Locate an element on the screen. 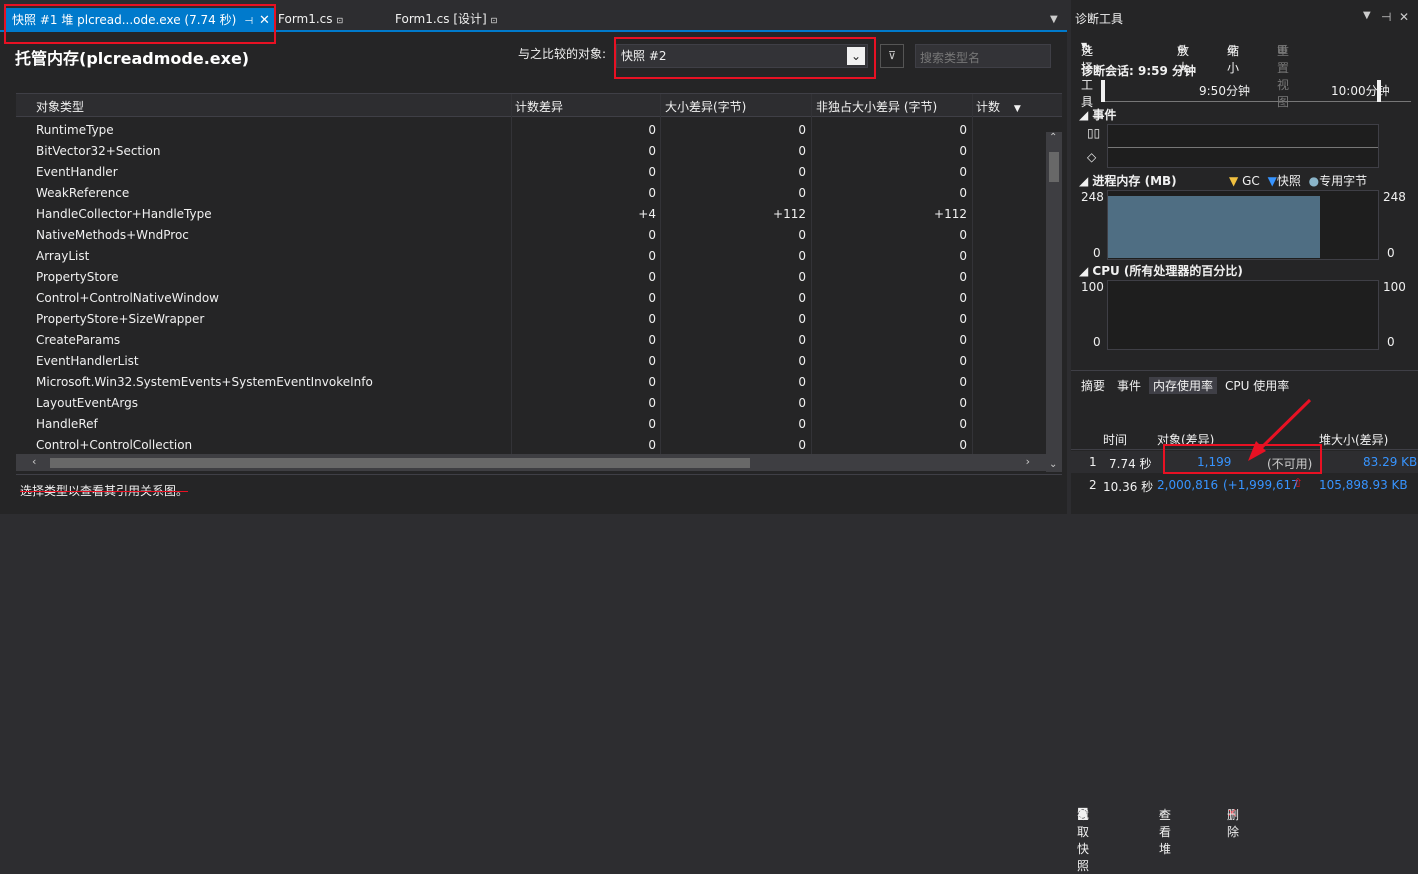 The width and height of the screenshot is (1418, 874). snapshot-objects-link: 1,199 is located at coordinates (1214, 462).